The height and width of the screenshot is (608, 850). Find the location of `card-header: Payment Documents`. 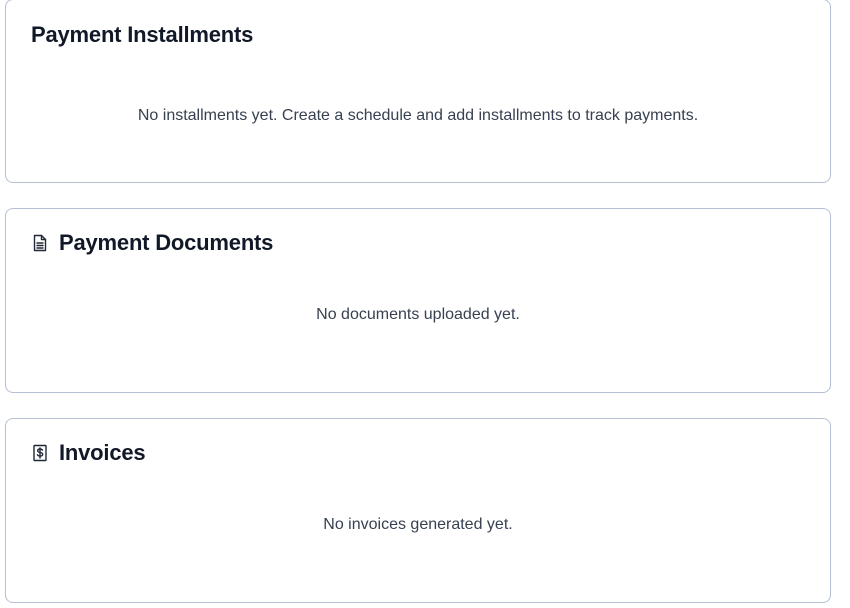

card-header: Payment Documents is located at coordinates (152, 243).